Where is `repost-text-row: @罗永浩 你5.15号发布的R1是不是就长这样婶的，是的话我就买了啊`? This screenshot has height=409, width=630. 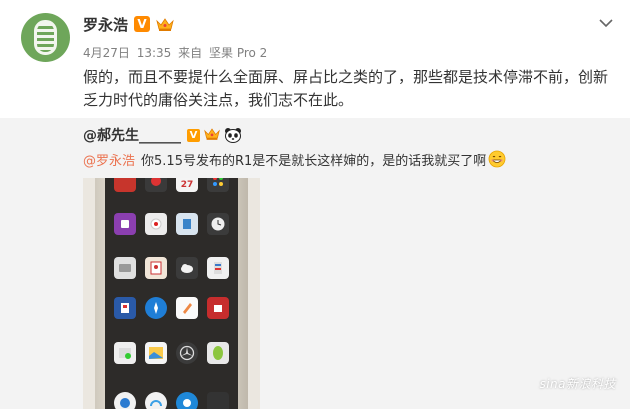
repost-text-row: @罗永浩 你5.15号发布的R1是不是就长这样婶的，是的话我就买了啊 is located at coordinates (294, 159).